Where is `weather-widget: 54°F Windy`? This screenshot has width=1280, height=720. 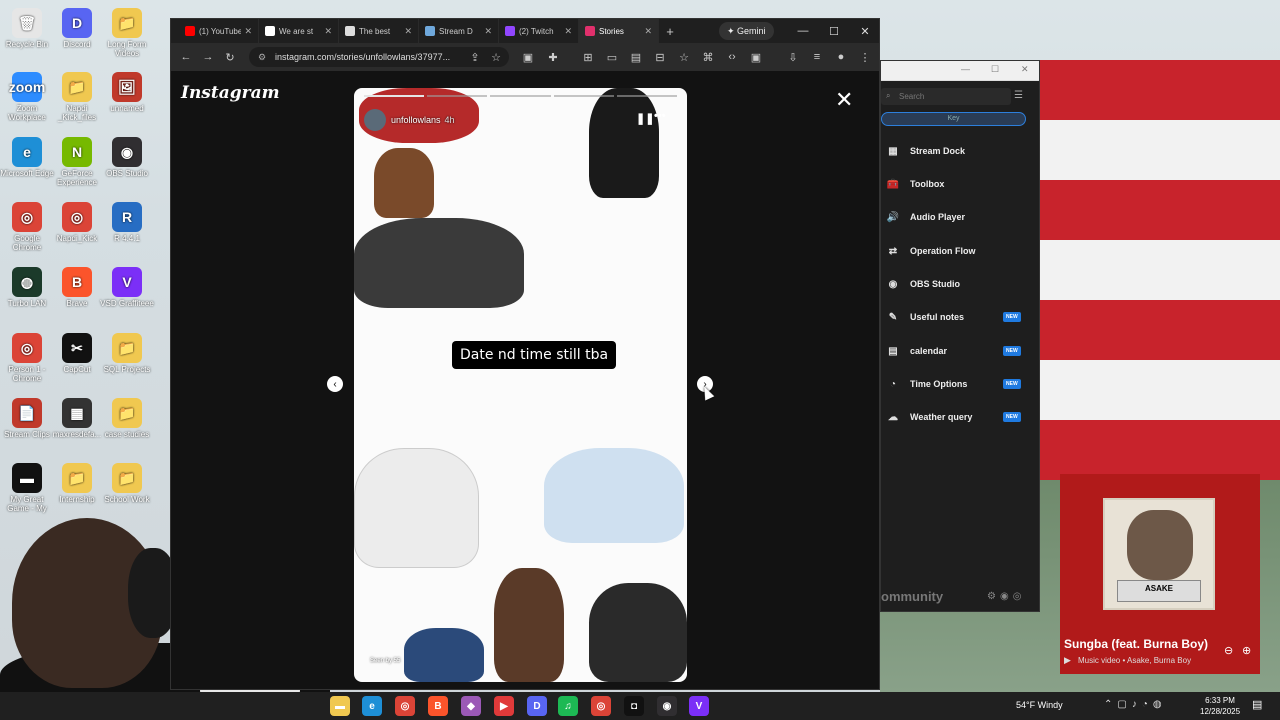
weather-widget: 54°F Windy is located at coordinates (1039, 705).